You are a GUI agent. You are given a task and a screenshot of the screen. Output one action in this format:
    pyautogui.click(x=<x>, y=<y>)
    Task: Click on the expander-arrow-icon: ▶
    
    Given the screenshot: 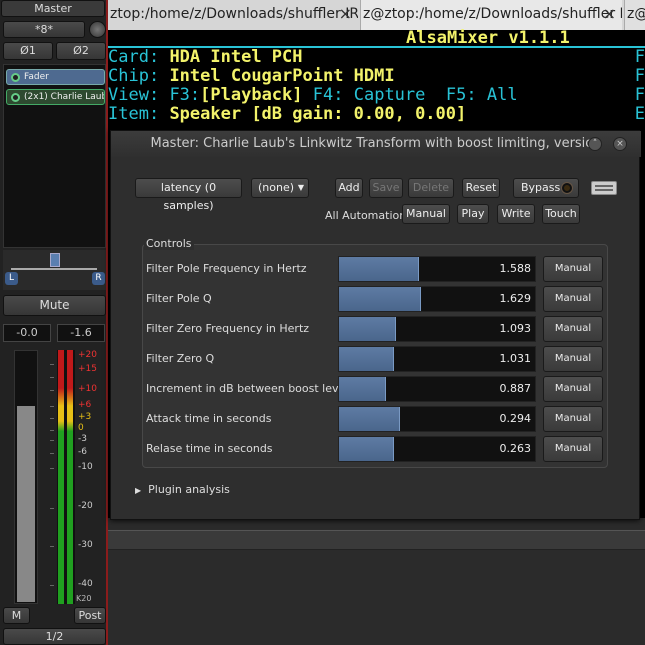 What is the action you would take?
    pyautogui.click(x=138, y=490)
    